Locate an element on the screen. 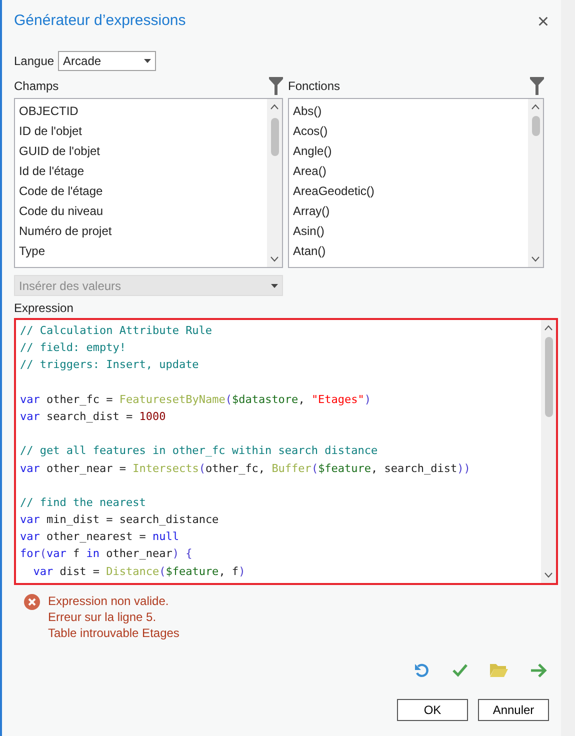  section-label: Champs is located at coordinates (36, 86).